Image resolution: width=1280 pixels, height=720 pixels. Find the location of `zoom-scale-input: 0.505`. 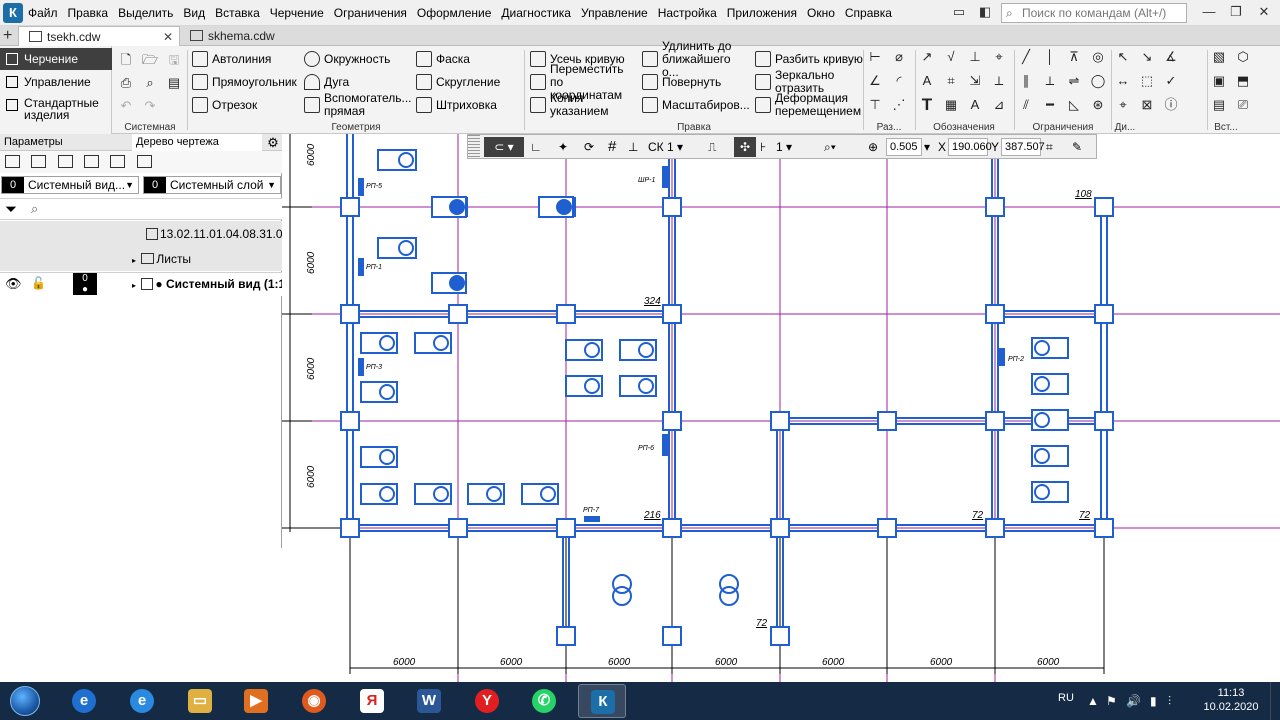

zoom-scale-input: 0.505 is located at coordinates (904, 147).